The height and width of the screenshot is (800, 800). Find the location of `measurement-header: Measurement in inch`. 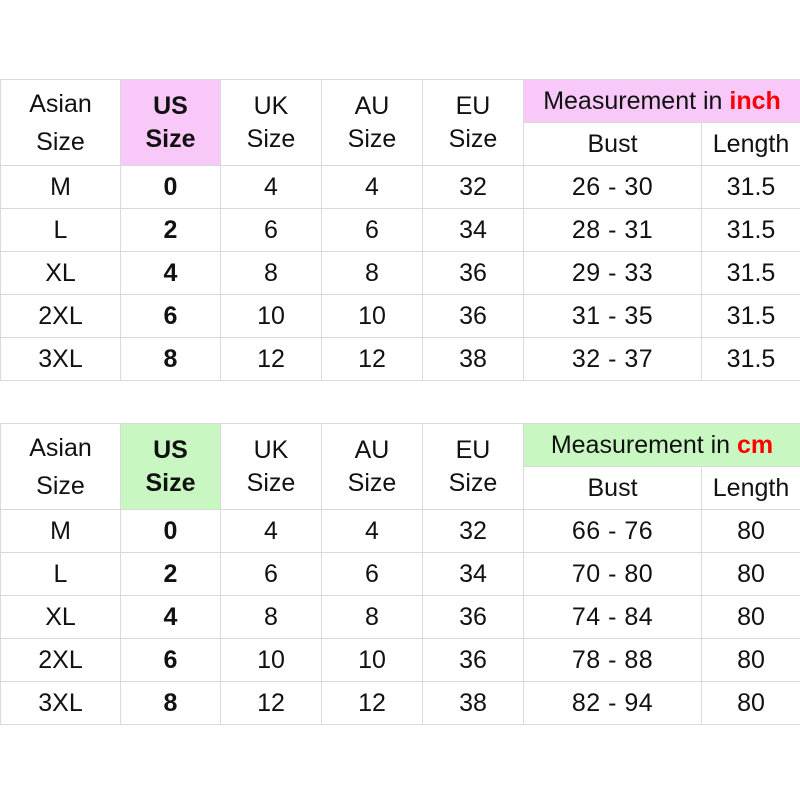

measurement-header: Measurement in inch is located at coordinates (661, 101).